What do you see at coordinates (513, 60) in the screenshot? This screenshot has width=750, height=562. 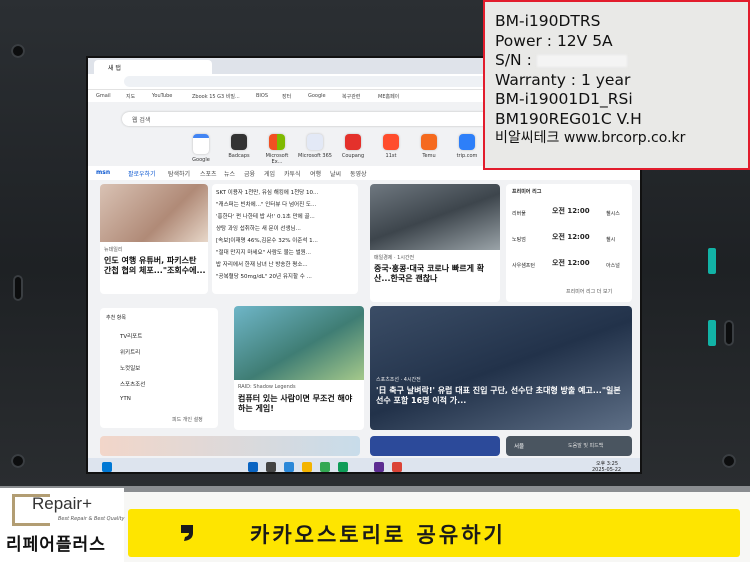 I see `label-serial-key: S/N :` at bounding box center [513, 60].